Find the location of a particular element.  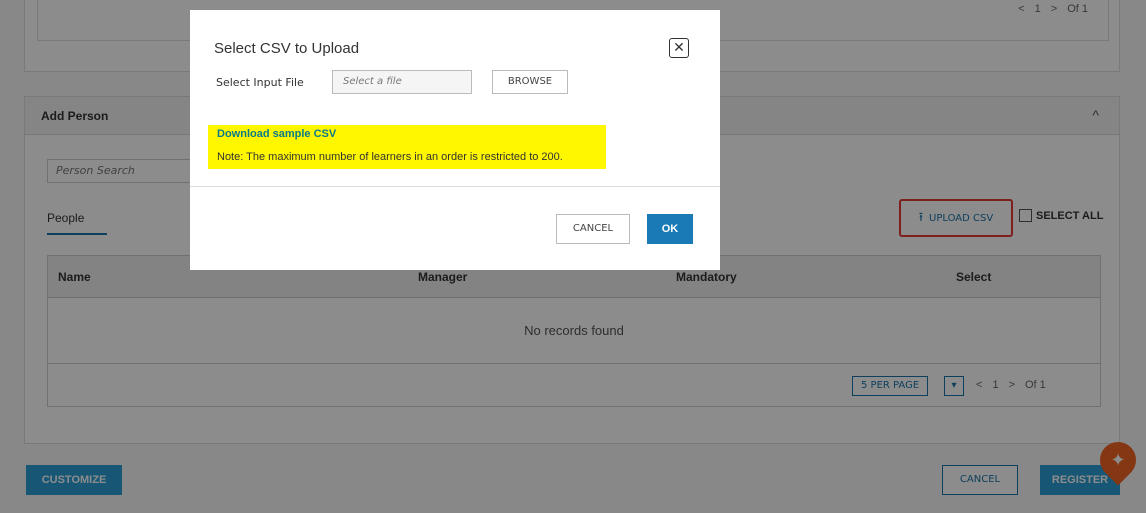

download-sample-link: Download sample CSV is located at coordinates (276, 134).